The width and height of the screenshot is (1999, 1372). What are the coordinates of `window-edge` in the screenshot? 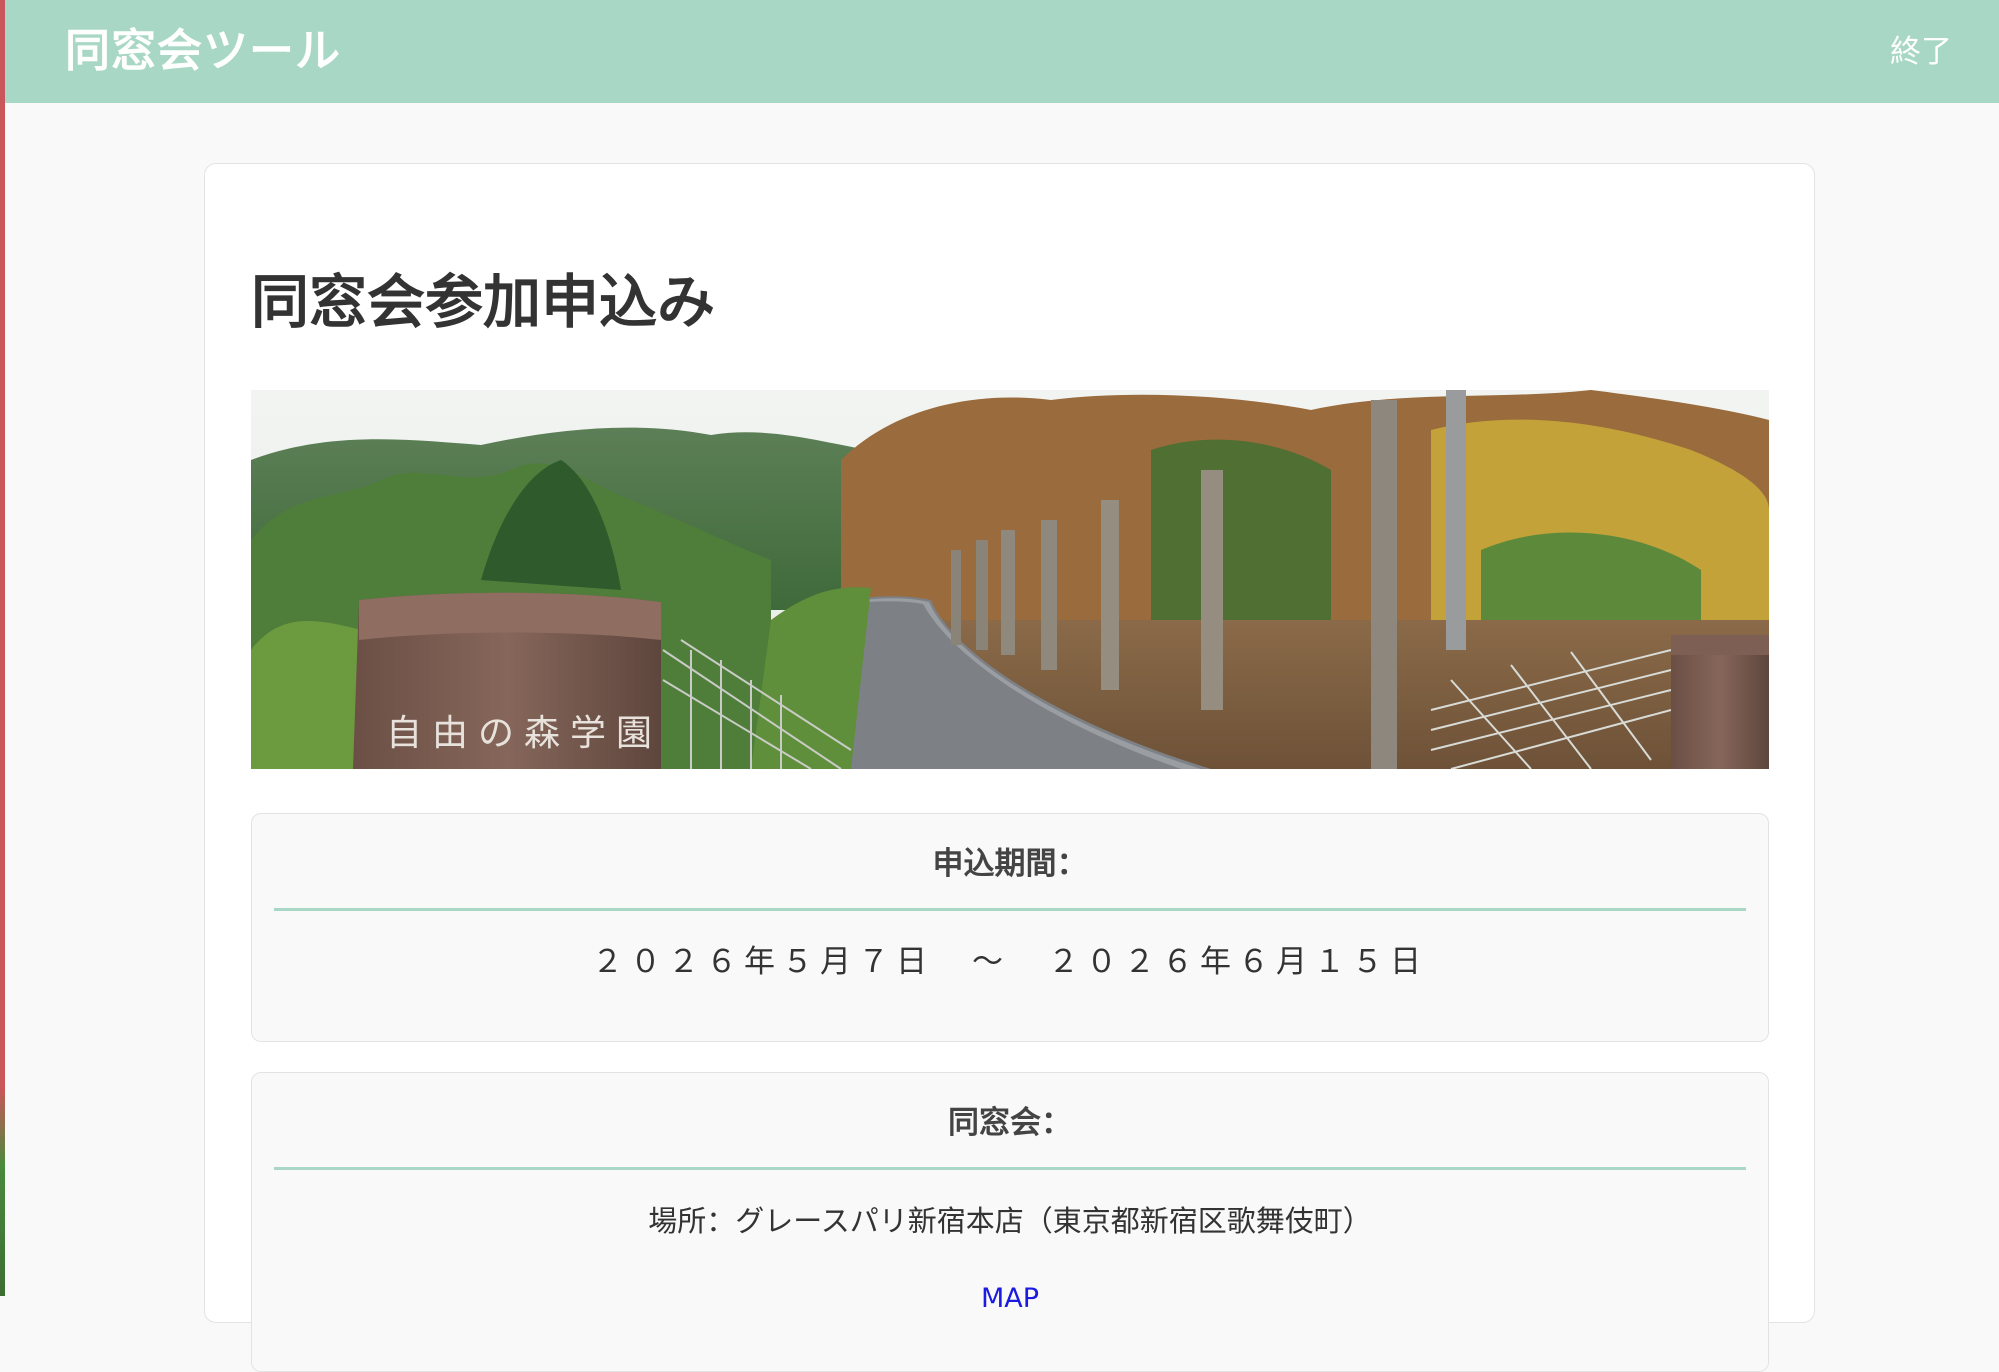 It's located at (2, 648).